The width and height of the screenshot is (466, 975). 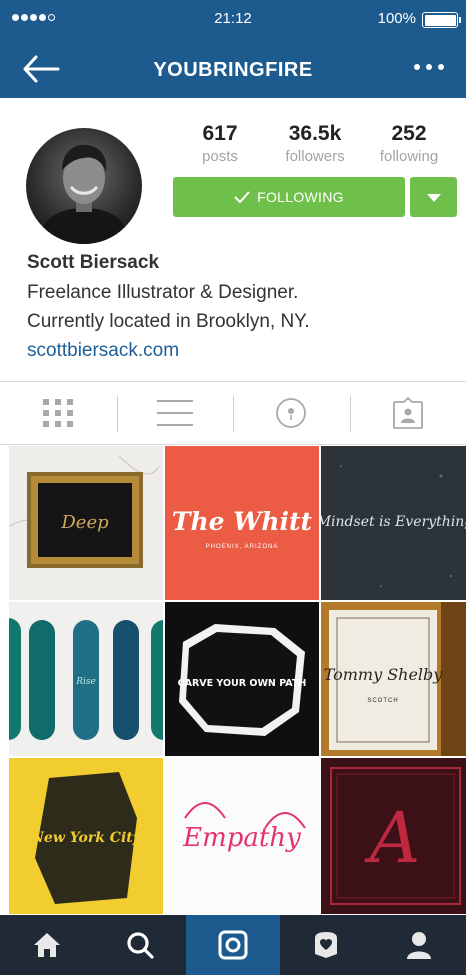 I want to click on followers-stat: 36.5k followers, so click(x=315, y=143).